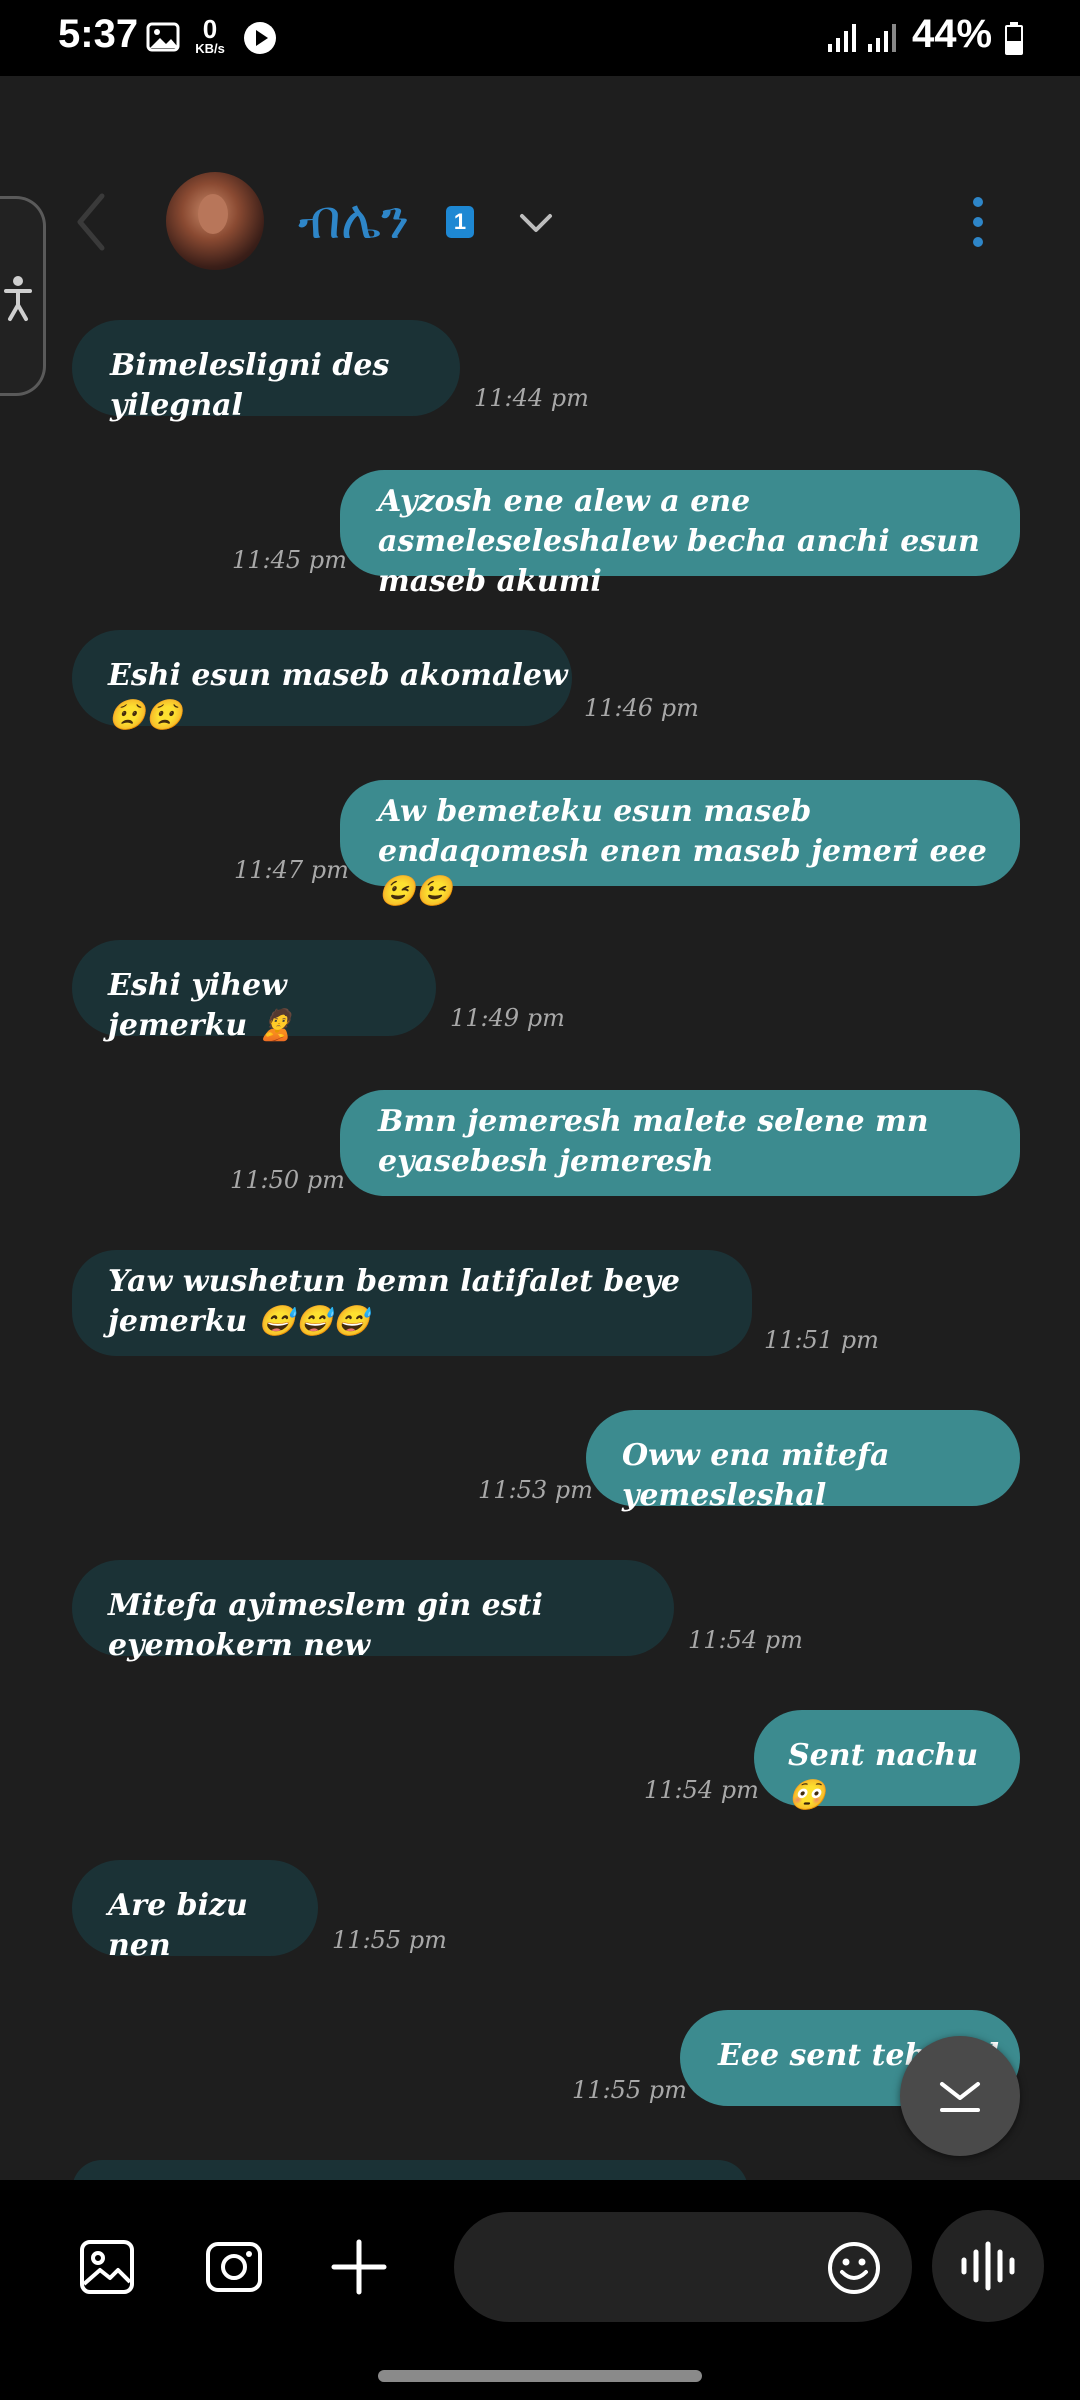 Image resolution: width=1080 pixels, height=2400 pixels. What do you see at coordinates (1014, 38) in the screenshot?
I see `battery-icon` at bounding box center [1014, 38].